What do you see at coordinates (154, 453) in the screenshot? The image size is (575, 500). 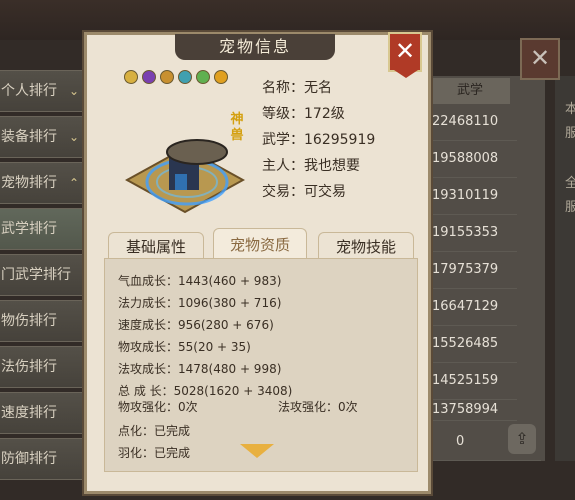 I see `yuhua-status: 羽化：已完成` at bounding box center [154, 453].